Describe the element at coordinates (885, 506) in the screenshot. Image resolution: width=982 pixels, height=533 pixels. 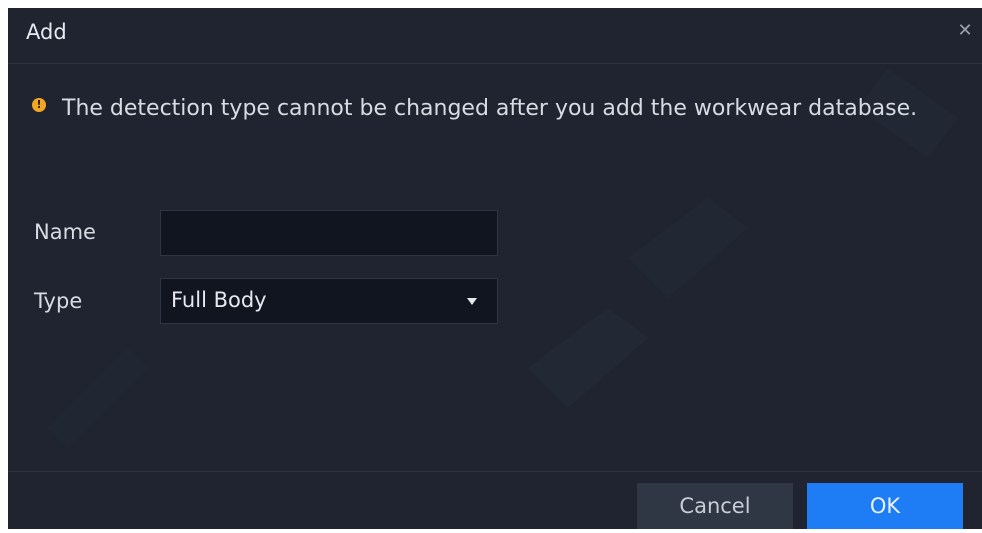
I see `ok-button: OK` at that location.